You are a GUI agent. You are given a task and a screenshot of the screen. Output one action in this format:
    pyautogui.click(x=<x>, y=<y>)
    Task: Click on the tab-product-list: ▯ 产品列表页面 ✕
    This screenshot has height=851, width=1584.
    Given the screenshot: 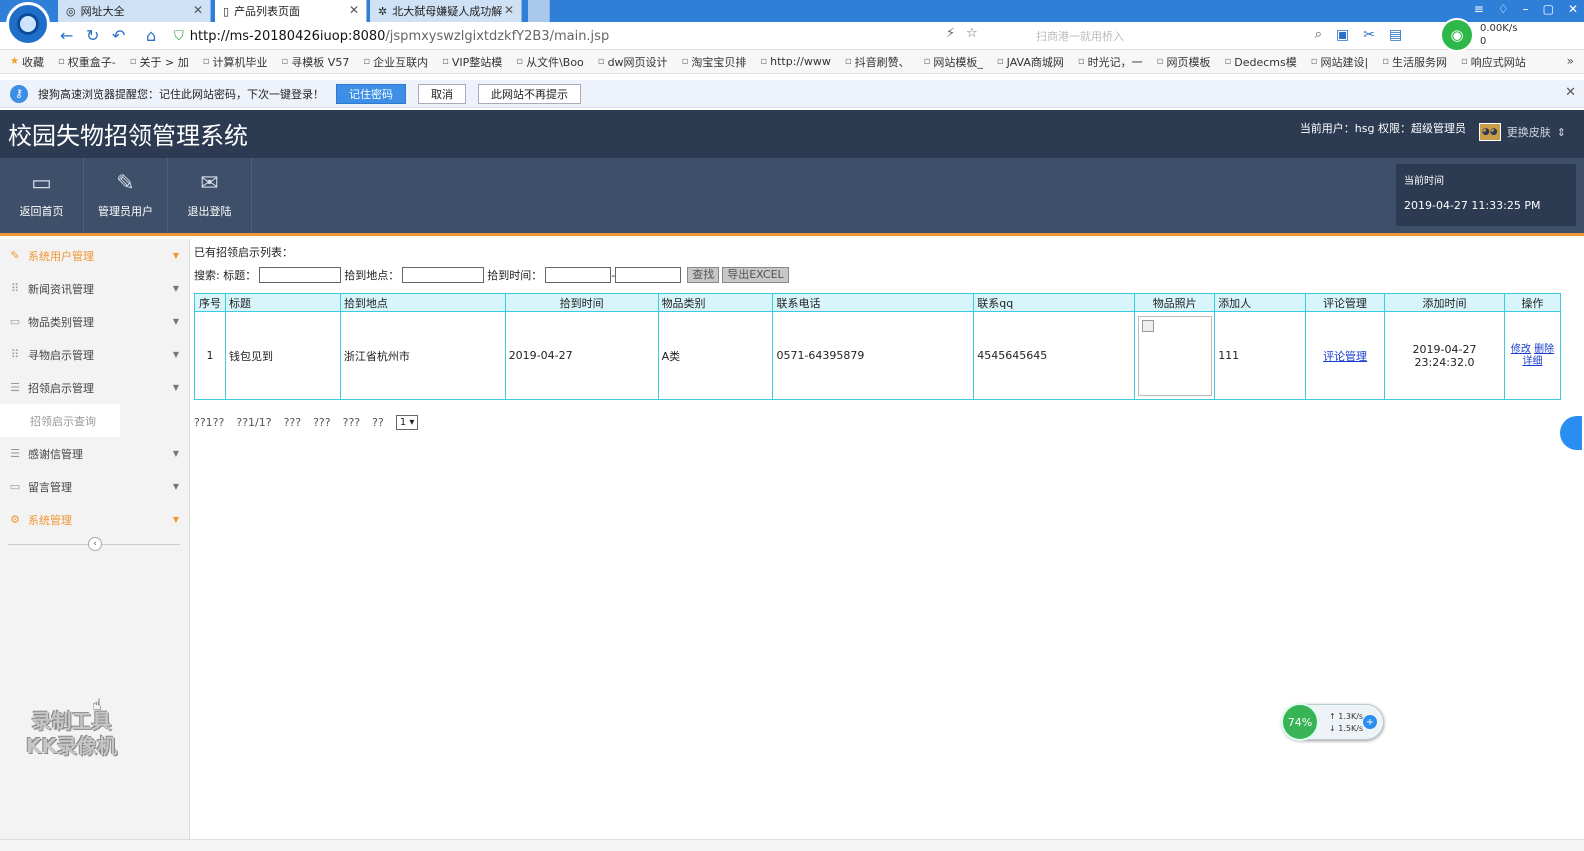 What is the action you would take?
    pyautogui.click(x=291, y=11)
    